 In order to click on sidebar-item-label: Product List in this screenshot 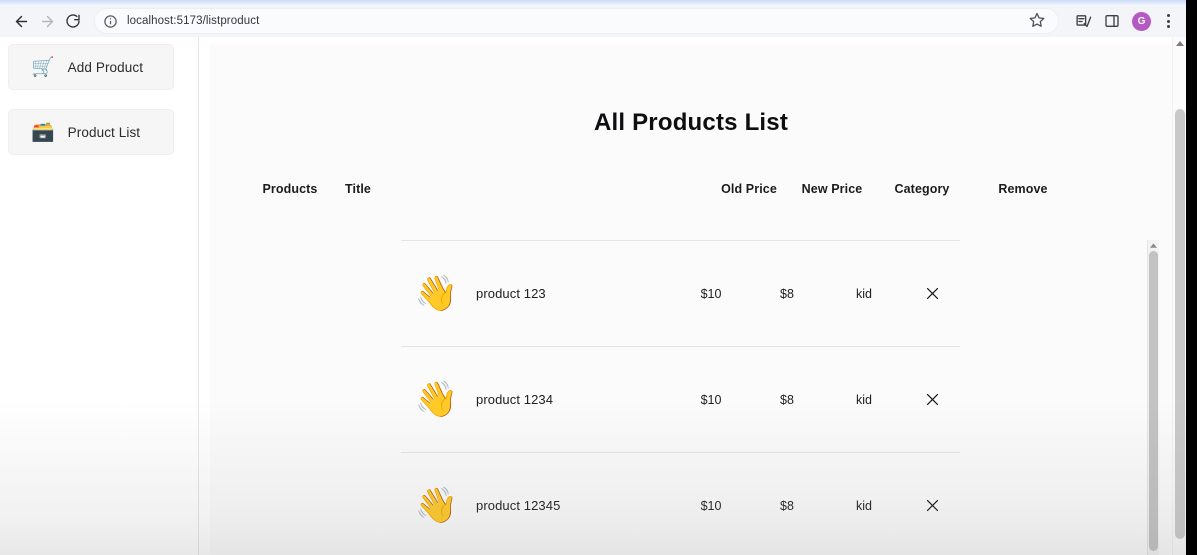, I will do `click(104, 132)`.